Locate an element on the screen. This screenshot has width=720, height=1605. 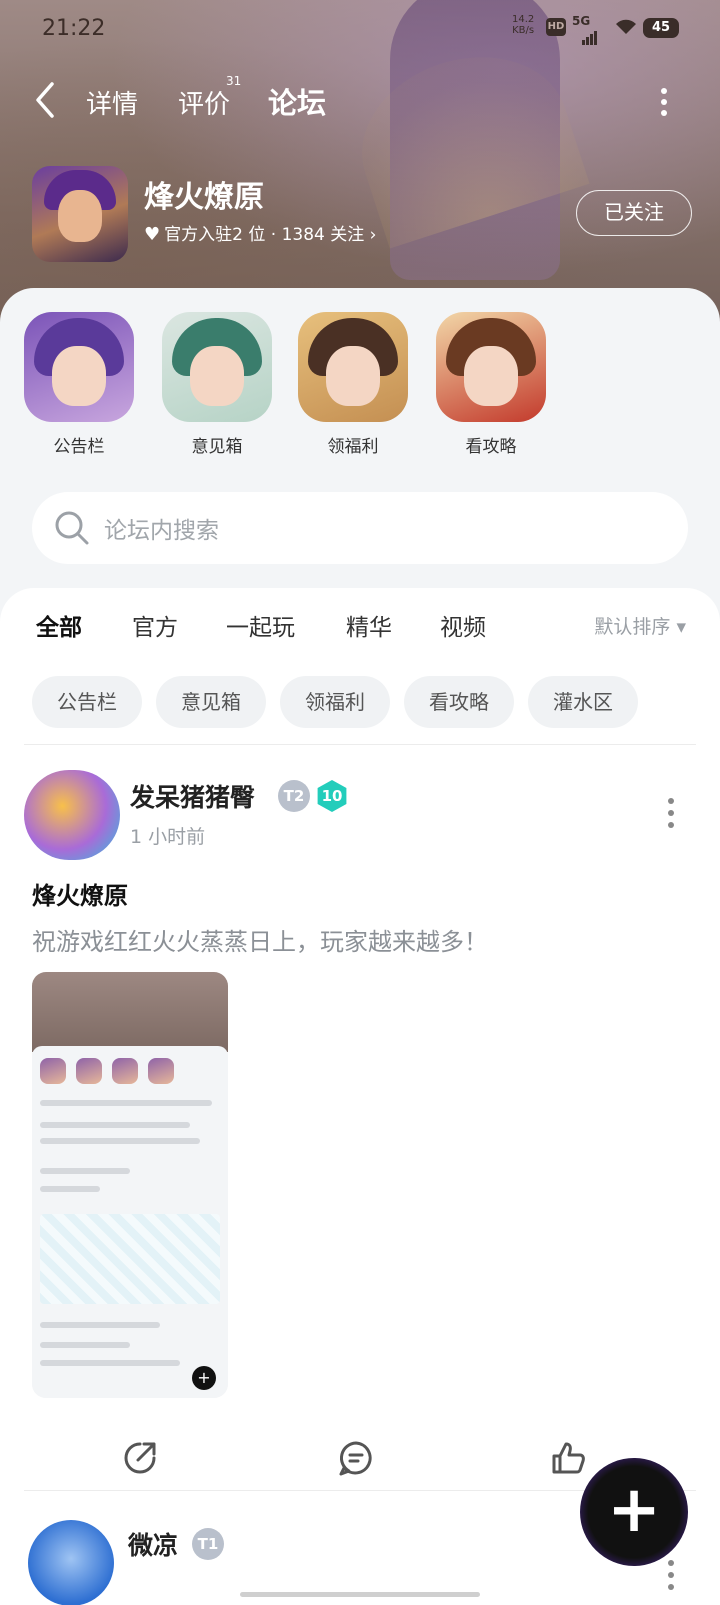
chip-announcements: 公告栏 is located at coordinates (87, 702).